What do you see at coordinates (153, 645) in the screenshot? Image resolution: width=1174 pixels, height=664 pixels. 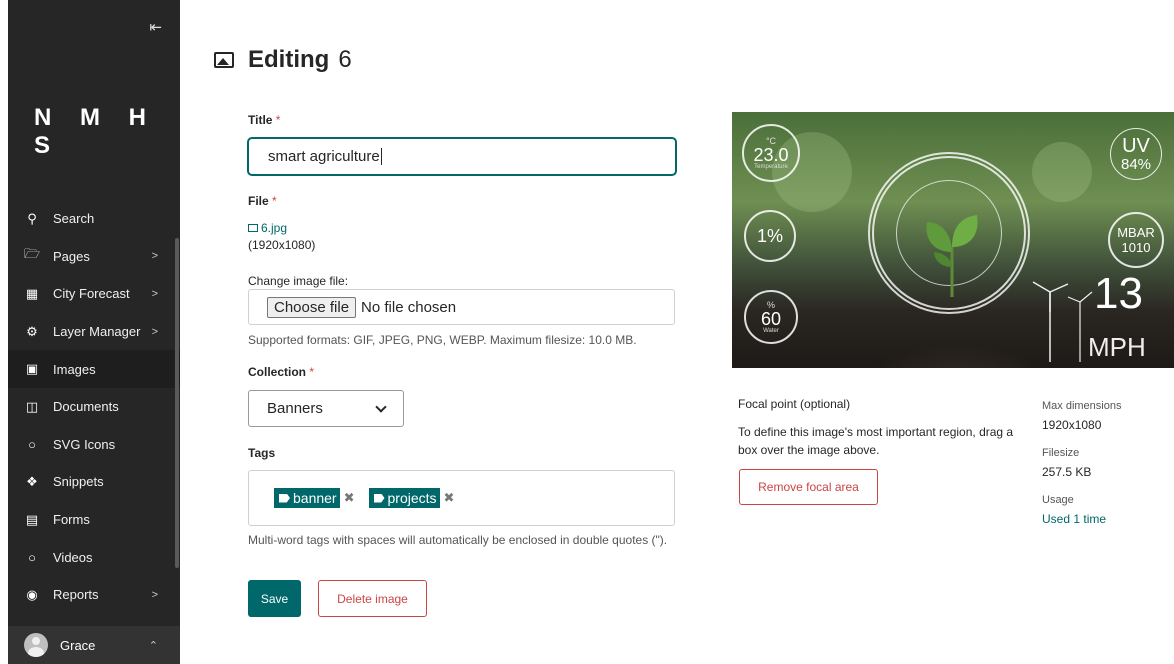 I see `chevron-up-icon: ⌃` at bounding box center [153, 645].